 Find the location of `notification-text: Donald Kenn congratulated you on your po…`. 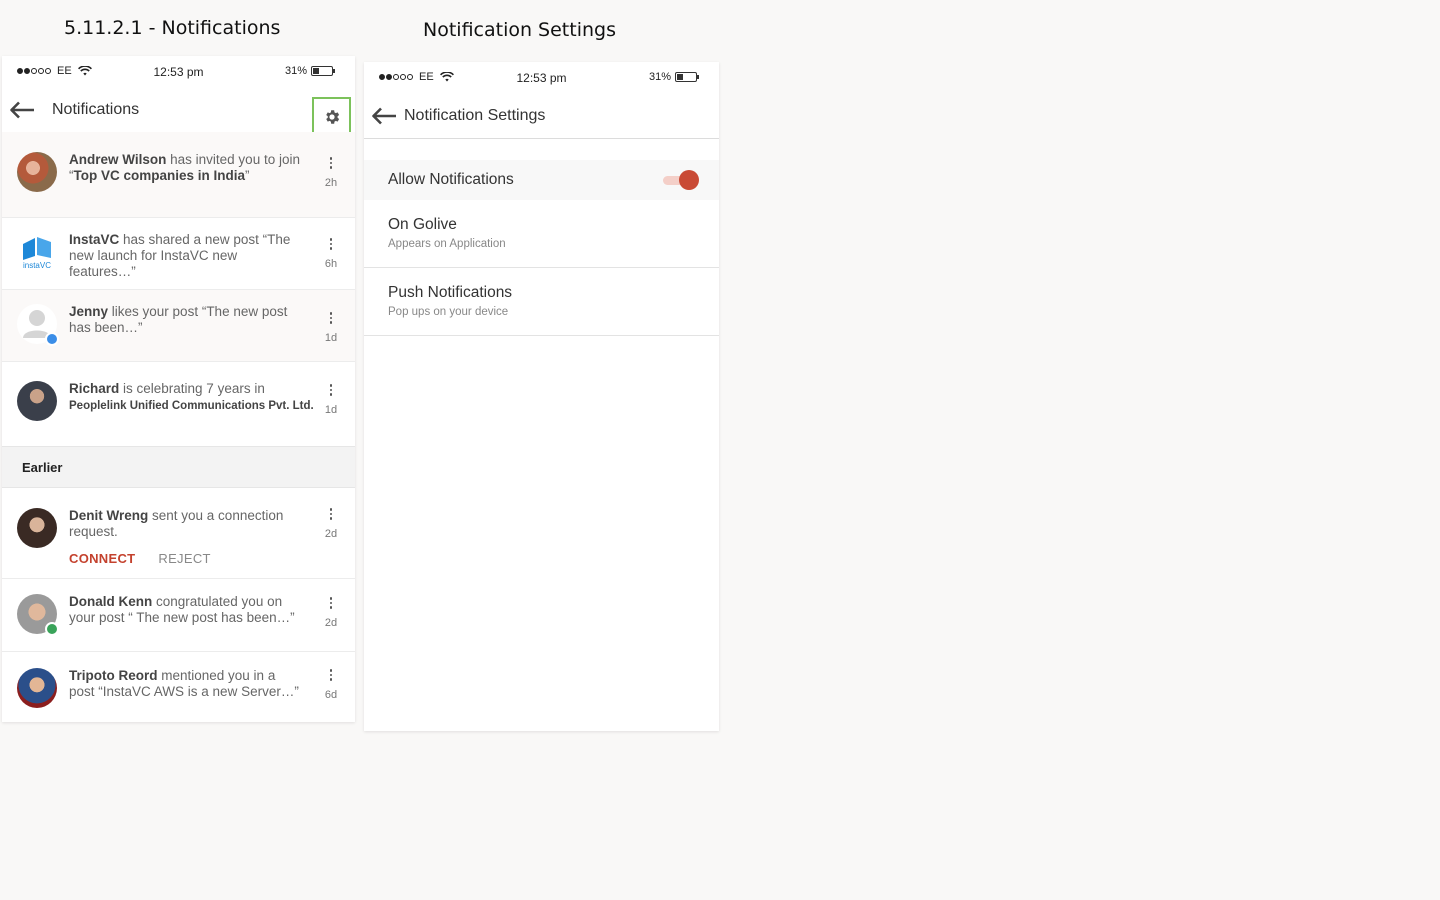

notification-text: Donald Kenn congratulated you on your po… is located at coordinates (182, 609).